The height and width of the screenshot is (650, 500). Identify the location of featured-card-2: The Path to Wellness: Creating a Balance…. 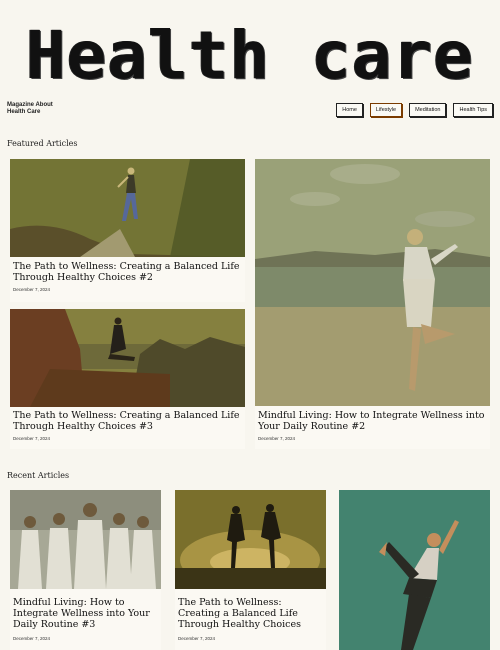
(127, 379).